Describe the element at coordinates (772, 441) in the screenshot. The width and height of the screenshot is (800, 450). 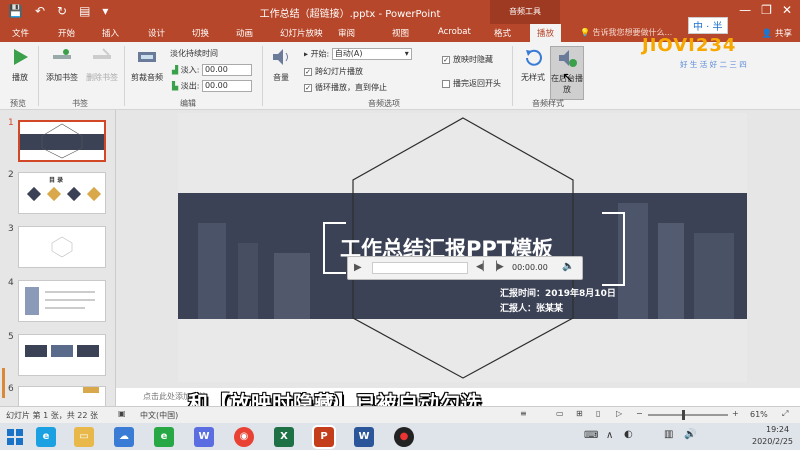
I see `clock-date: 2020/2/25` at that location.